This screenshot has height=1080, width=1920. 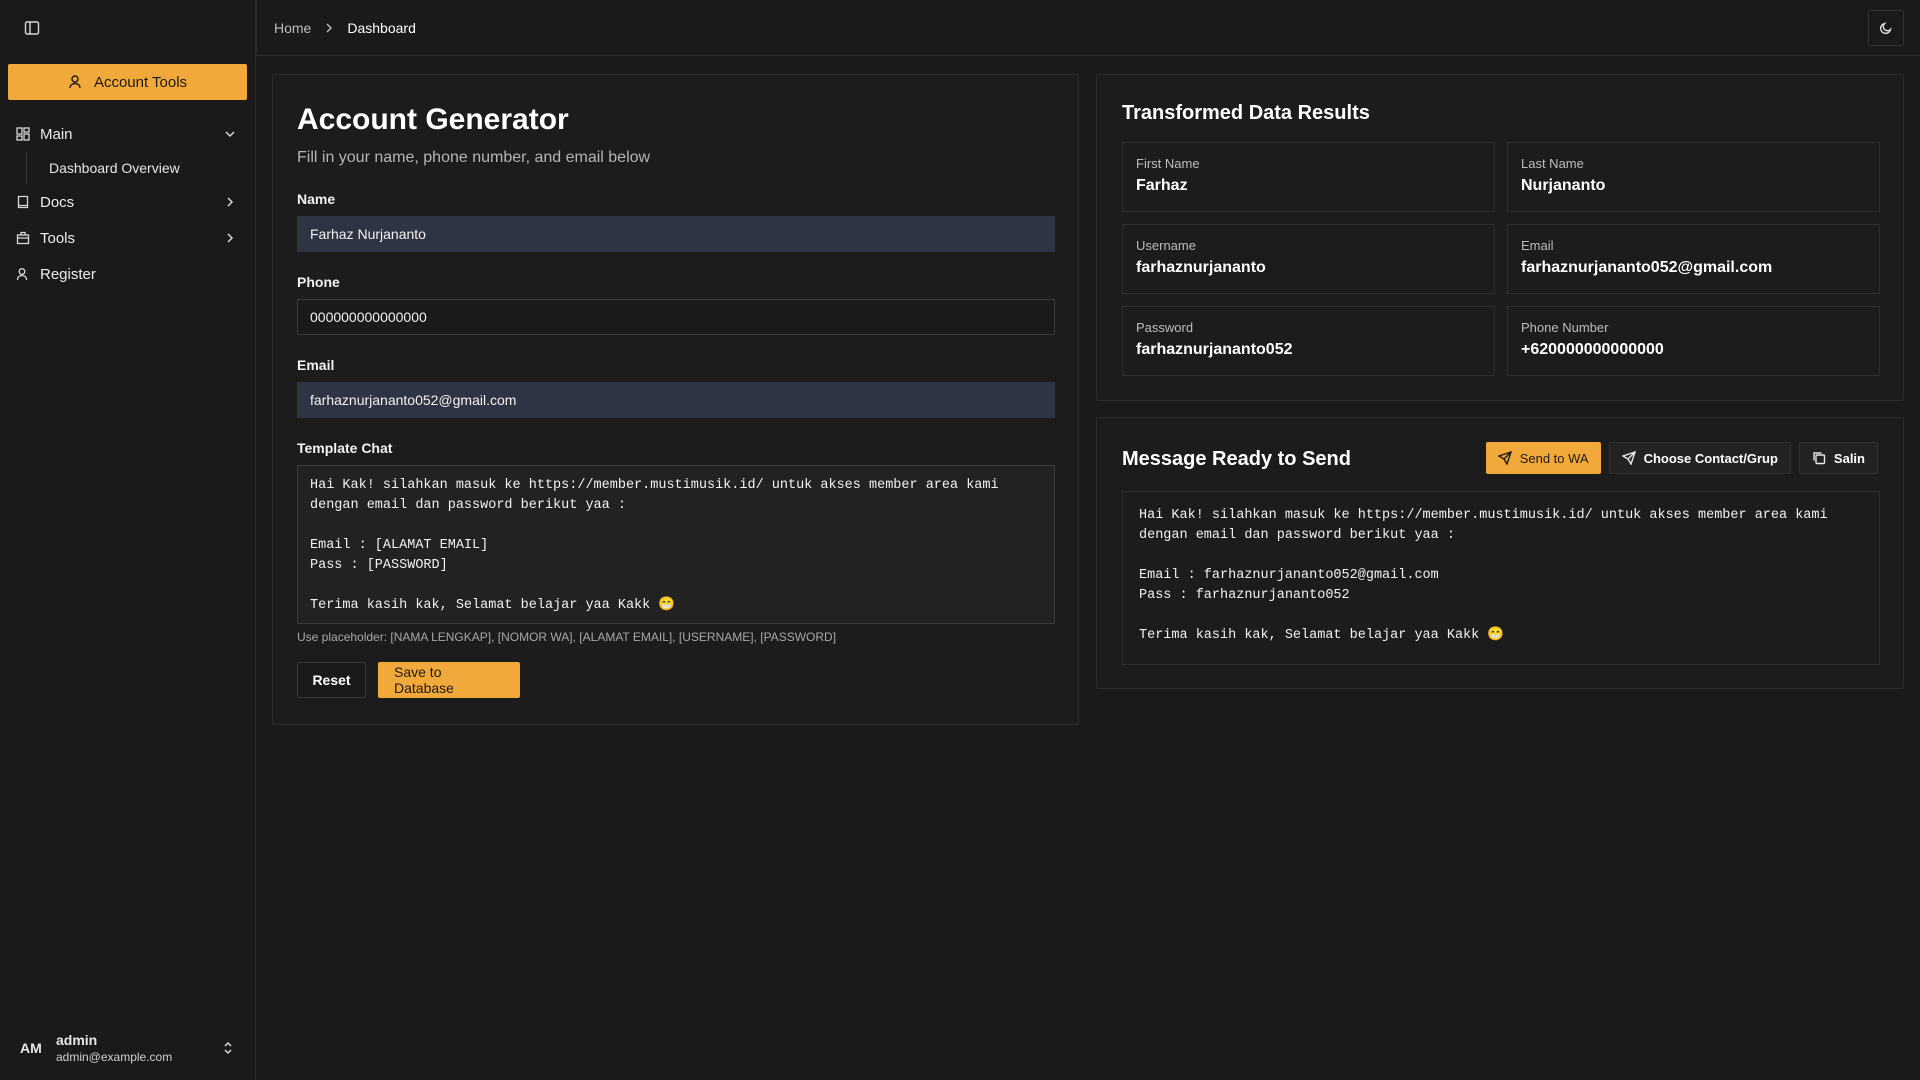 What do you see at coordinates (23, 202) in the screenshot?
I see `book-icon` at bounding box center [23, 202].